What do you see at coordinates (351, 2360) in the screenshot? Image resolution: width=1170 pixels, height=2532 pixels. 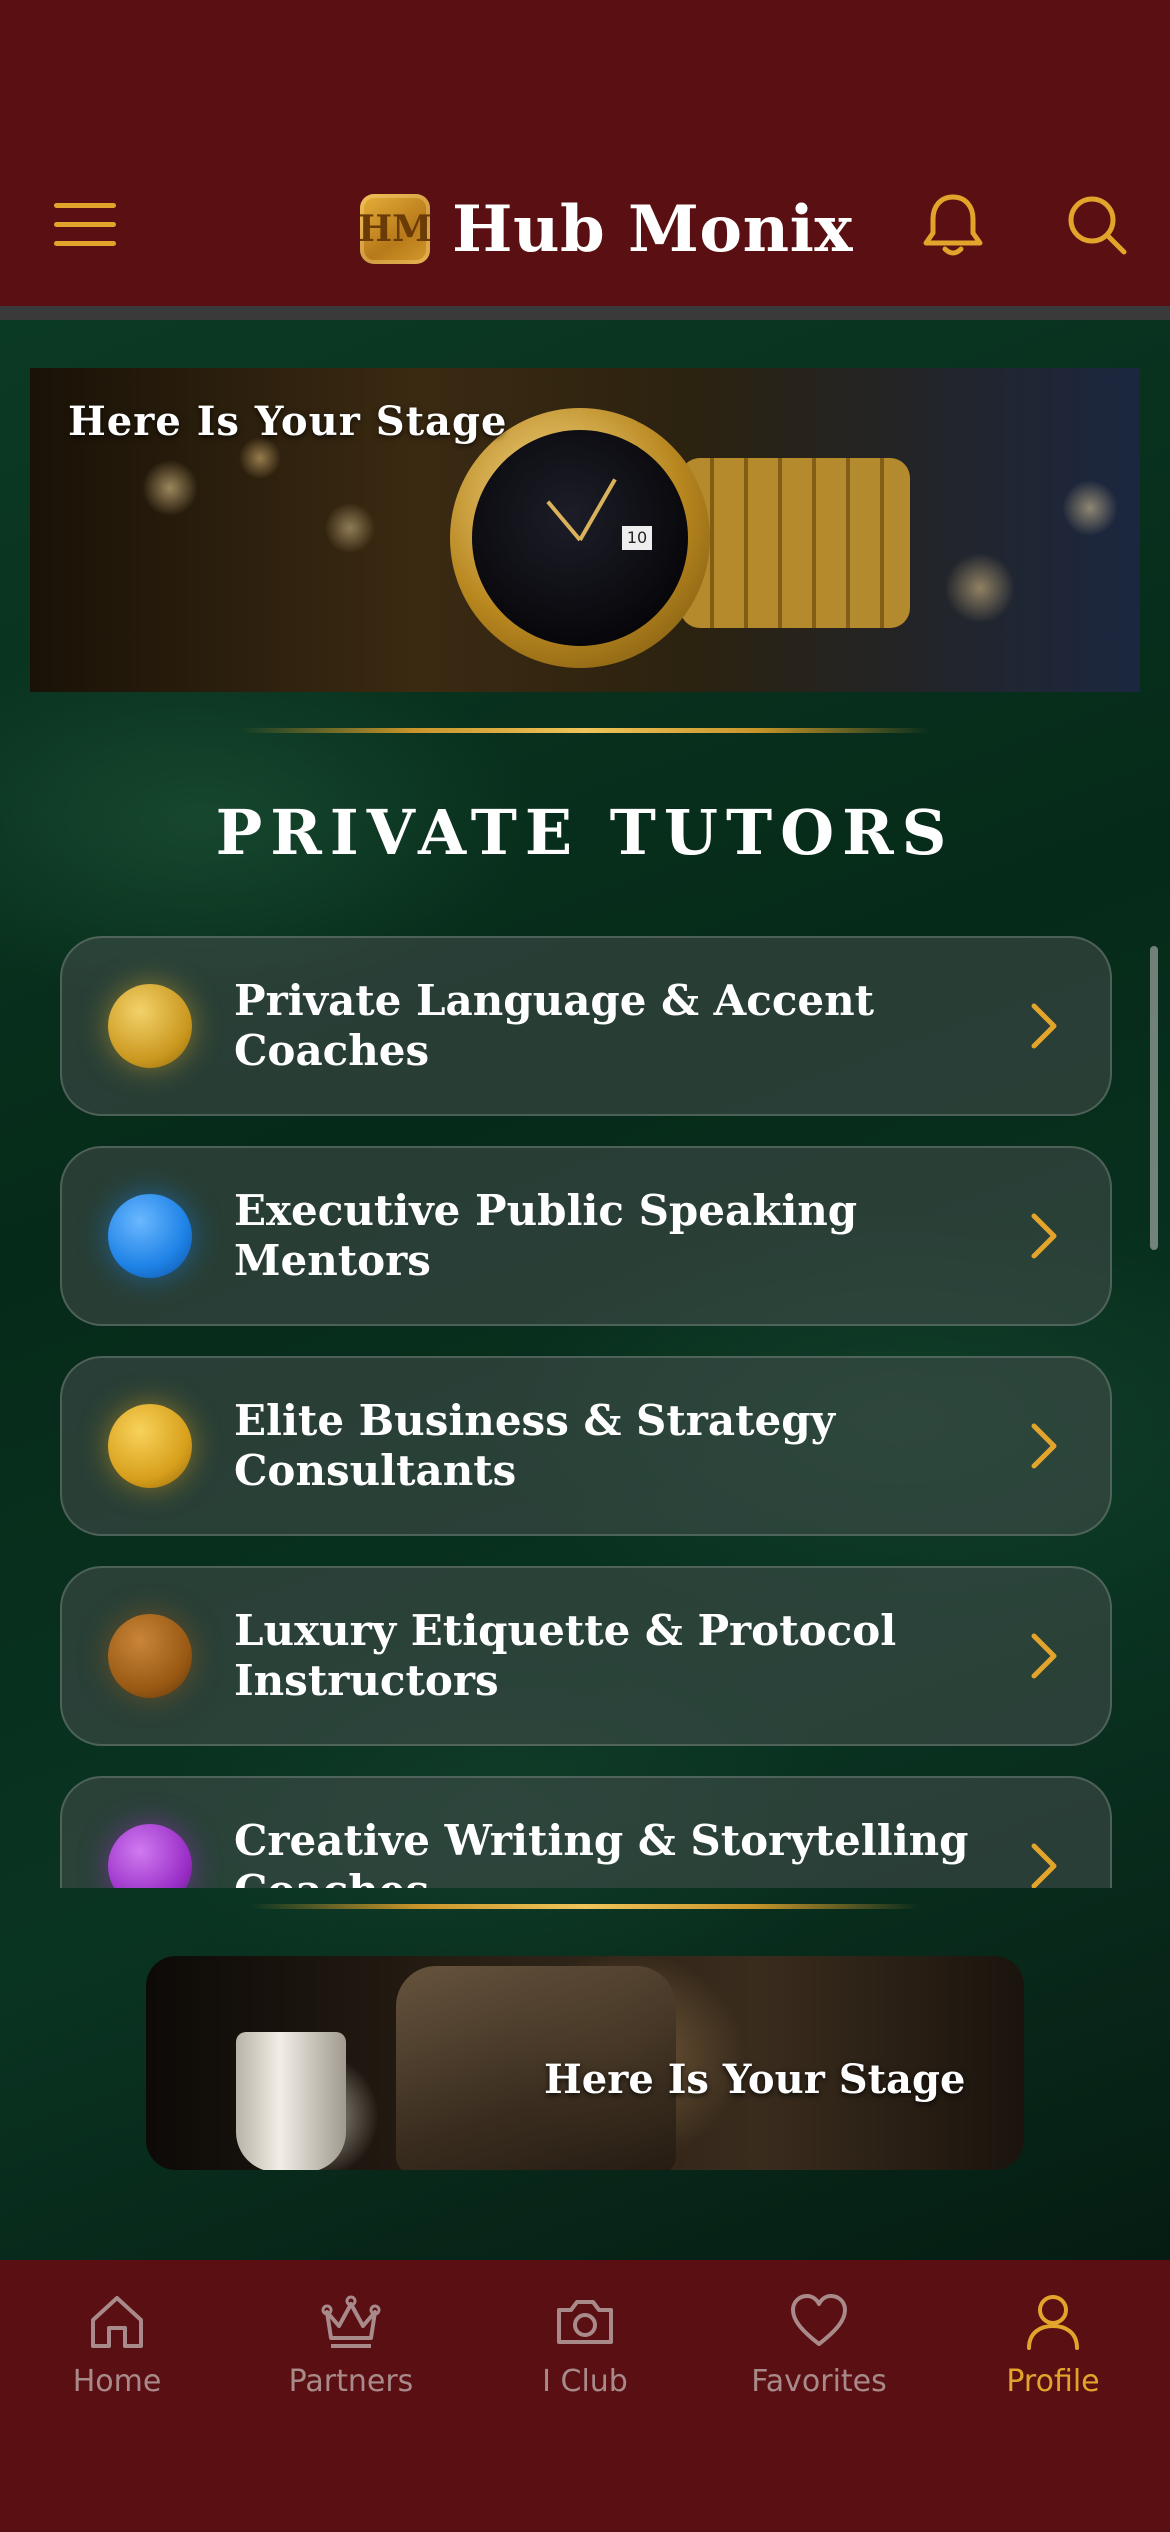 I see `nav-partners: Partners` at bounding box center [351, 2360].